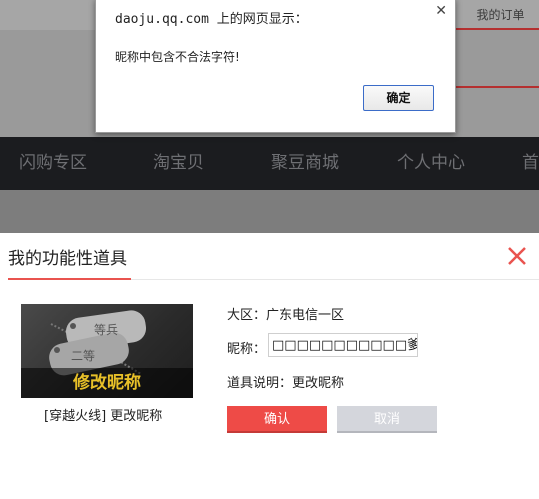 This screenshot has width=539, height=499. What do you see at coordinates (69, 279) in the screenshot?
I see `title-underline` at bounding box center [69, 279].